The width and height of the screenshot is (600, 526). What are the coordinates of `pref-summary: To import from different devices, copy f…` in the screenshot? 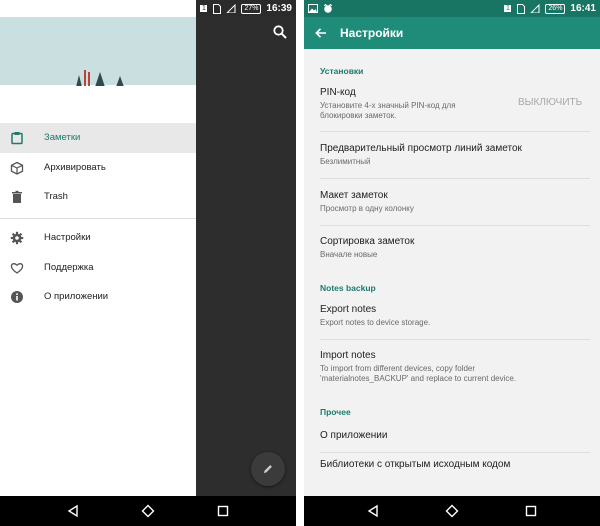 It's located at (398, 368).